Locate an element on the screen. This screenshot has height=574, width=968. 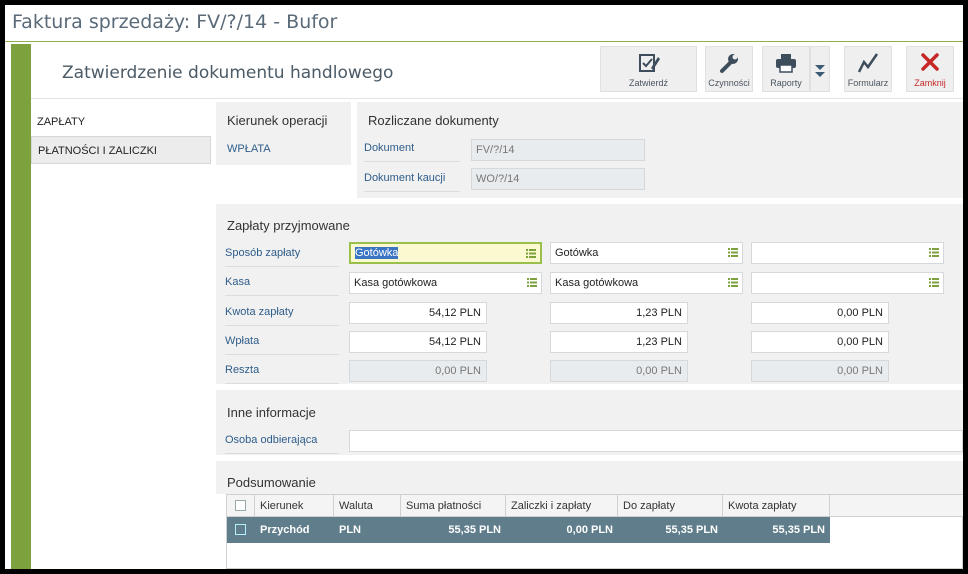
header-direction: Kierunek is located at coordinates (294, 506).